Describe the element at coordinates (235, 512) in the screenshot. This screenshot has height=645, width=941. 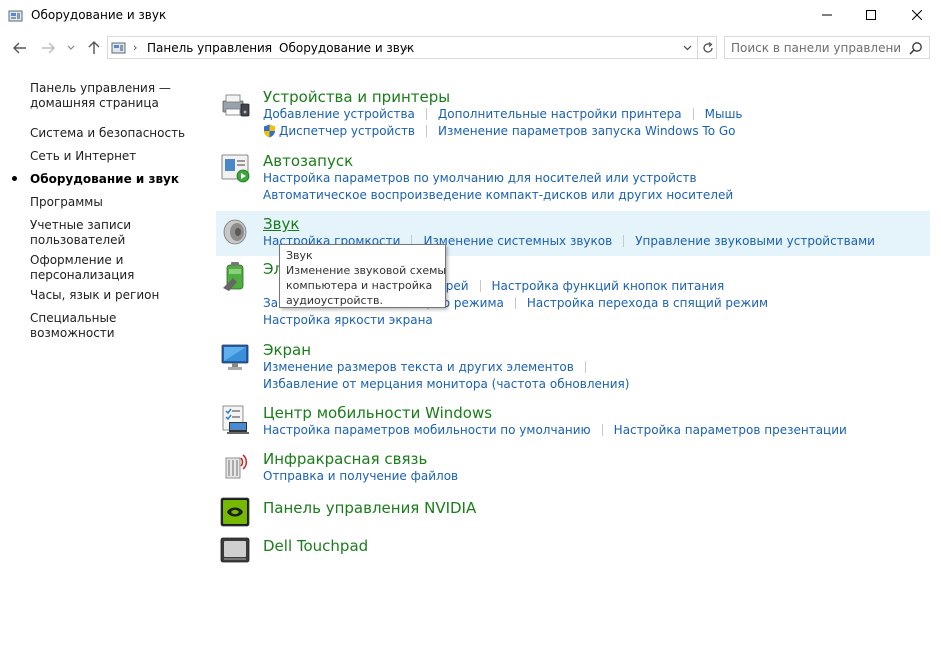
I see `nvidia-icon` at that location.